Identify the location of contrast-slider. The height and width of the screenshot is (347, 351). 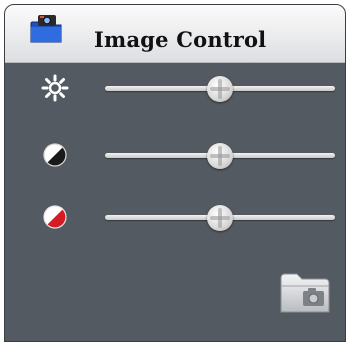
(220, 156).